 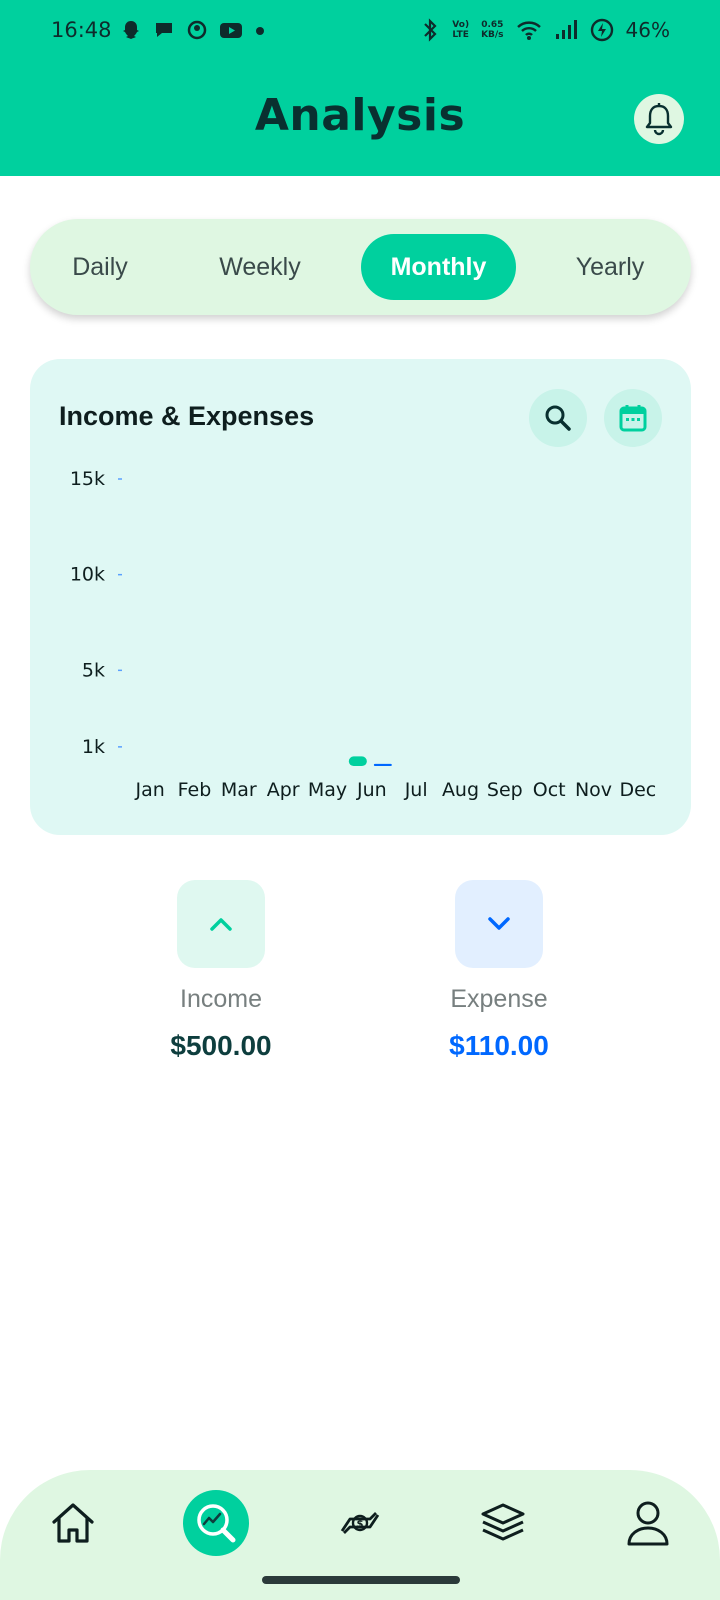 I want to click on volte-top: Vo), so click(x=461, y=25).